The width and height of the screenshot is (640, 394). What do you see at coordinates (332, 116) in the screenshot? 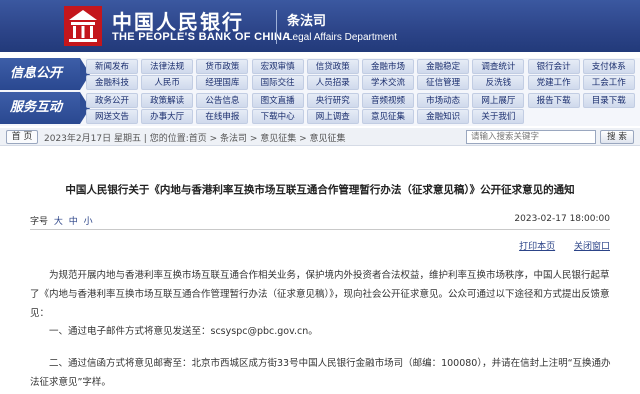
I see `nav-item: 网上调查` at bounding box center [332, 116].